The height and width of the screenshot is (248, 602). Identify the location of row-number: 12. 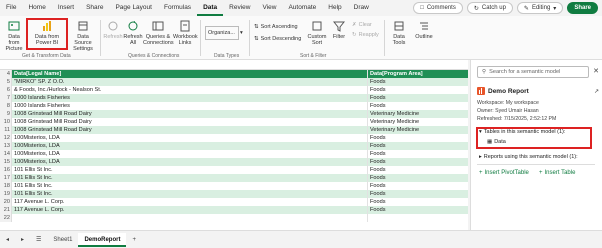
(6, 138).